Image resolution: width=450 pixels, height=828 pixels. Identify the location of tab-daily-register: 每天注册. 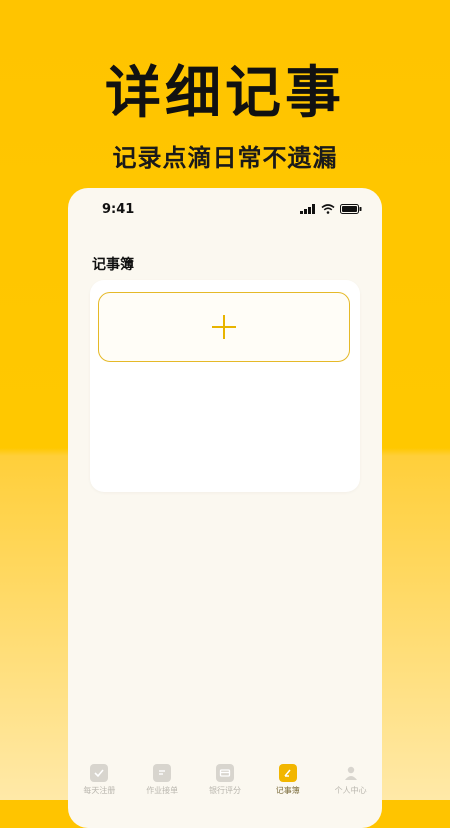
(99, 780).